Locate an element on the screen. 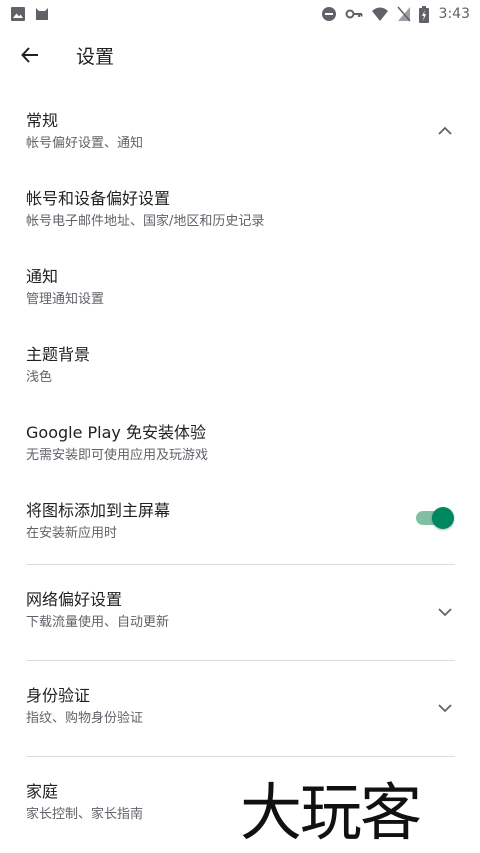 This screenshot has width=480, height=853. back-button is located at coordinates (31, 55).